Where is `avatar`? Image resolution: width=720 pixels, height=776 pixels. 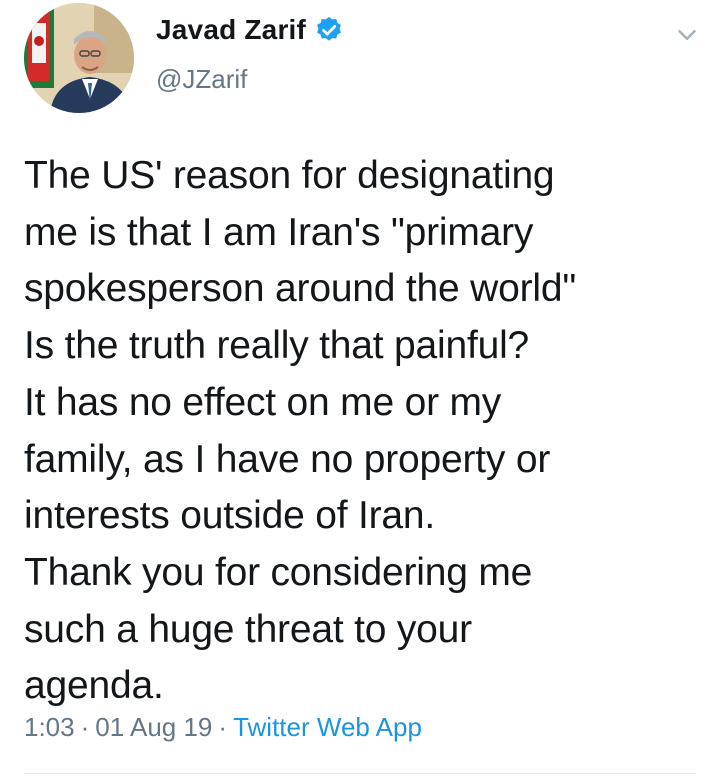 avatar is located at coordinates (79, 58).